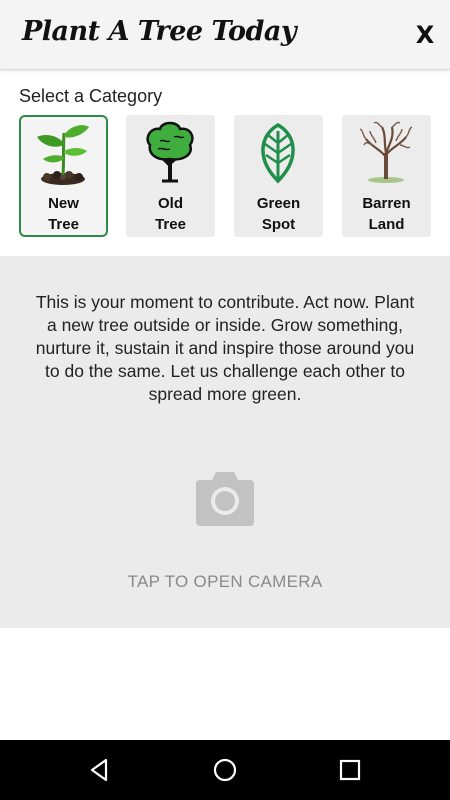 The width and height of the screenshot is (450, 800). What do you see at coordinates (278, 153) in the screenshot?
I see `leaf-icon` at bounding box center [278, 153].